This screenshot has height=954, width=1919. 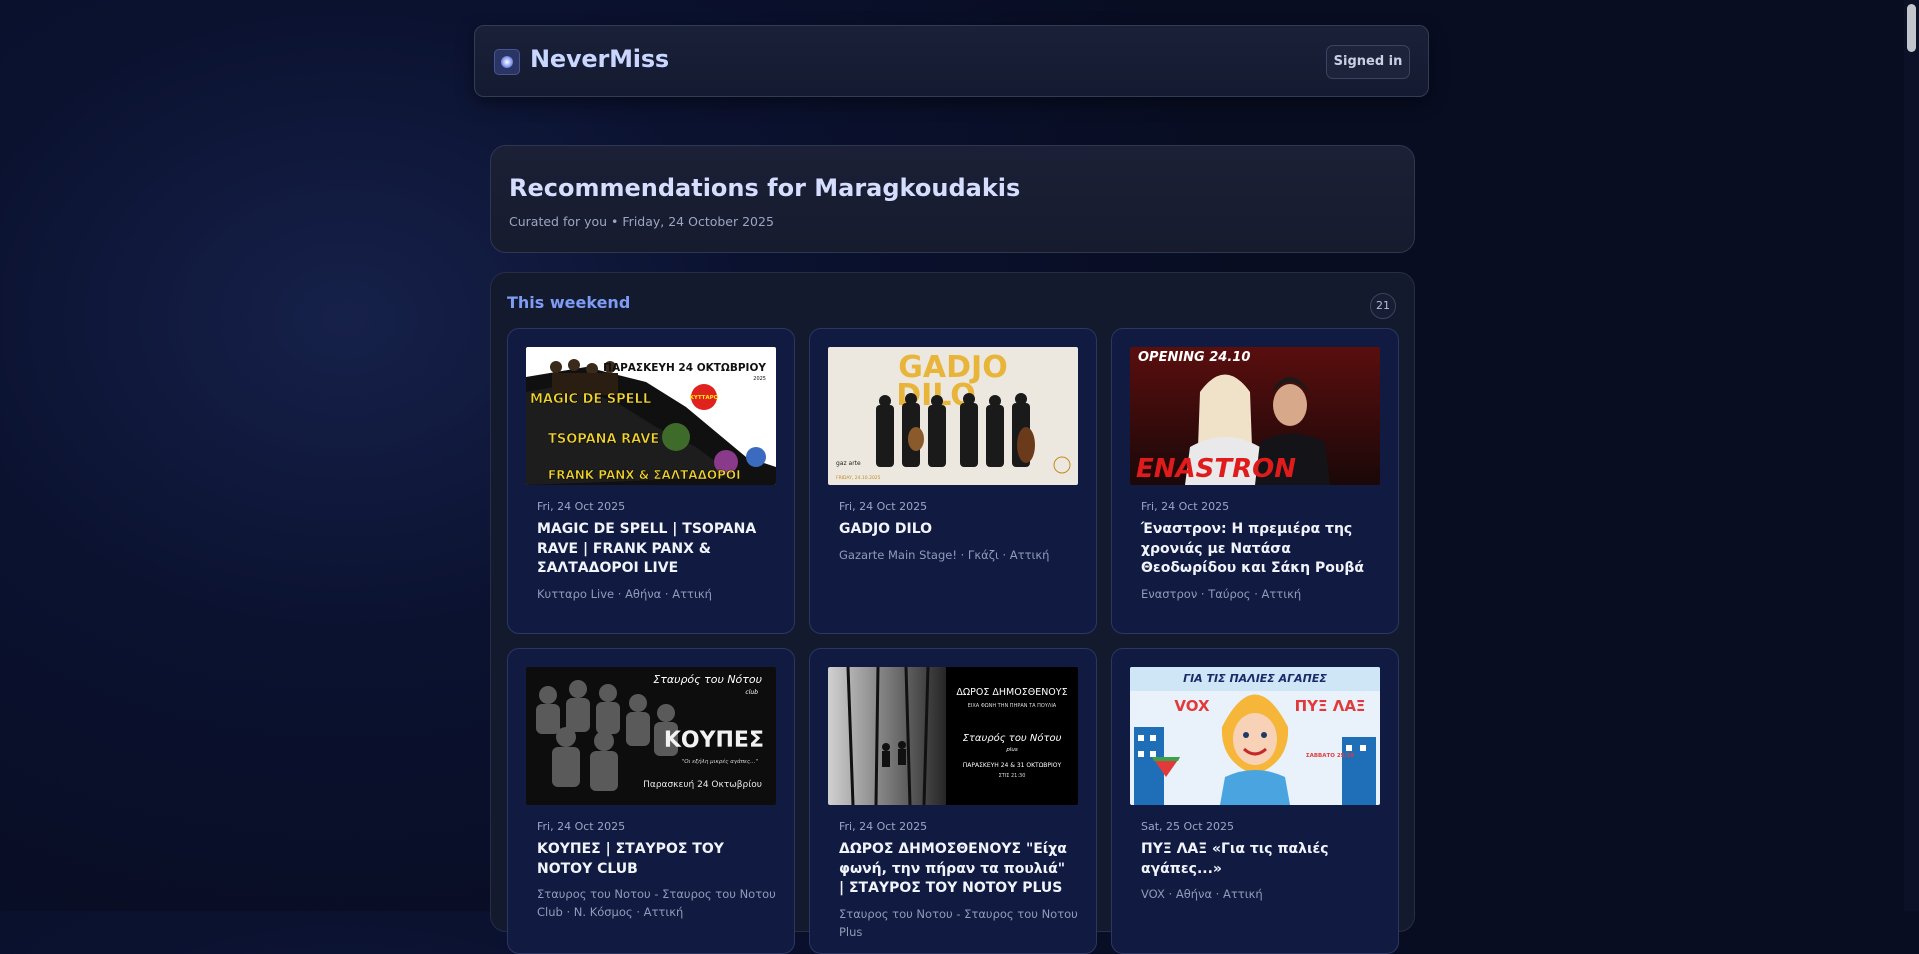 What do you see at coordinates (759, 379) in the screenshot?
I see `poster-text: 2025` at bounding box center [759, 379].